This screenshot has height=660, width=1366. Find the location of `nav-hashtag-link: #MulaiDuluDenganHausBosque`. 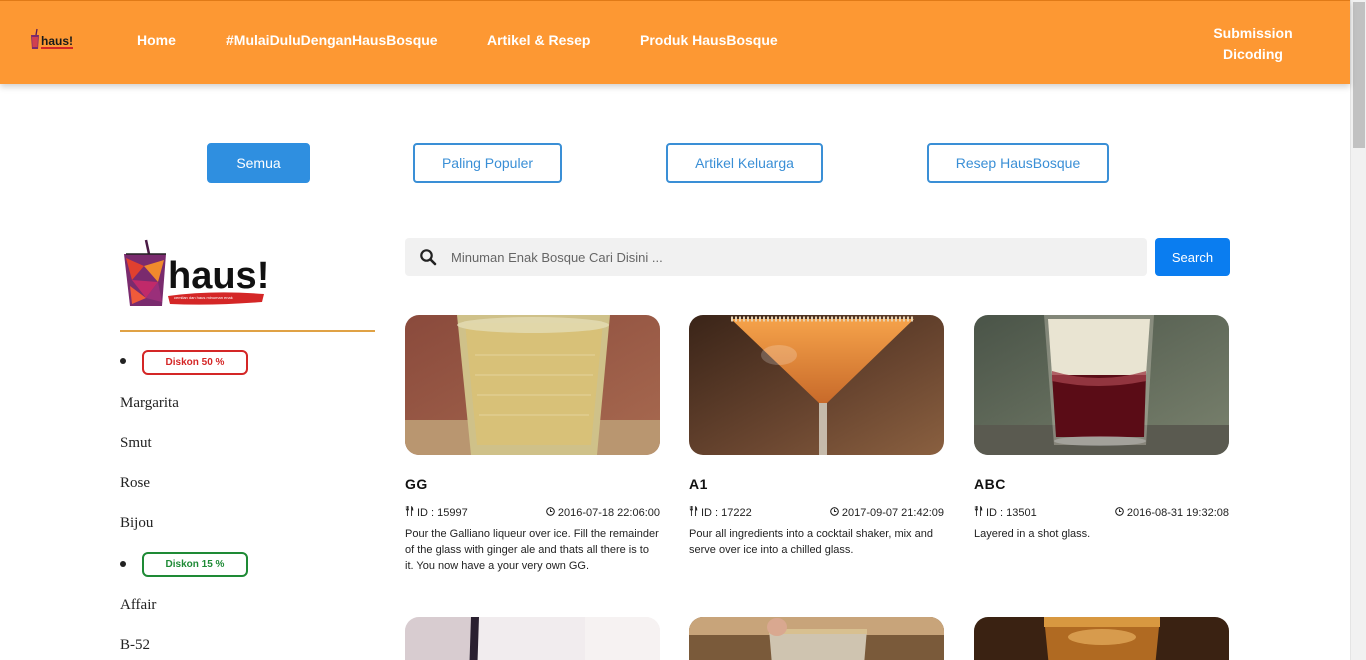

nav-hashtag-link: #MulaiDuluDenganHausBosque is located at coordinates (332, 40).